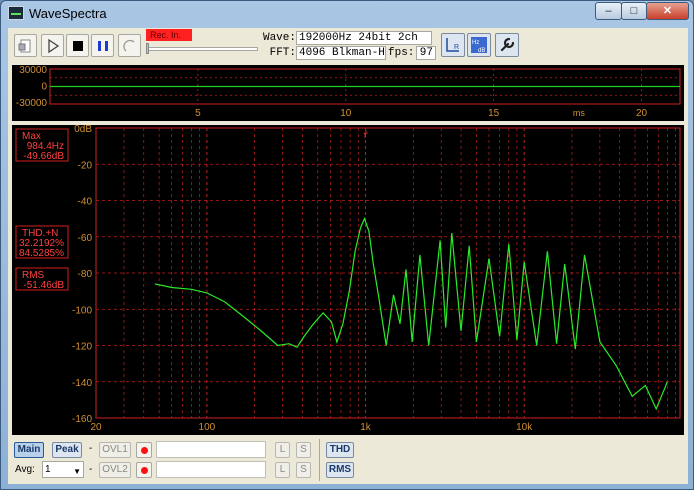 This screenshot has width=694, height=490. I want to click on wave-label: Wave:, so click(279, 38).